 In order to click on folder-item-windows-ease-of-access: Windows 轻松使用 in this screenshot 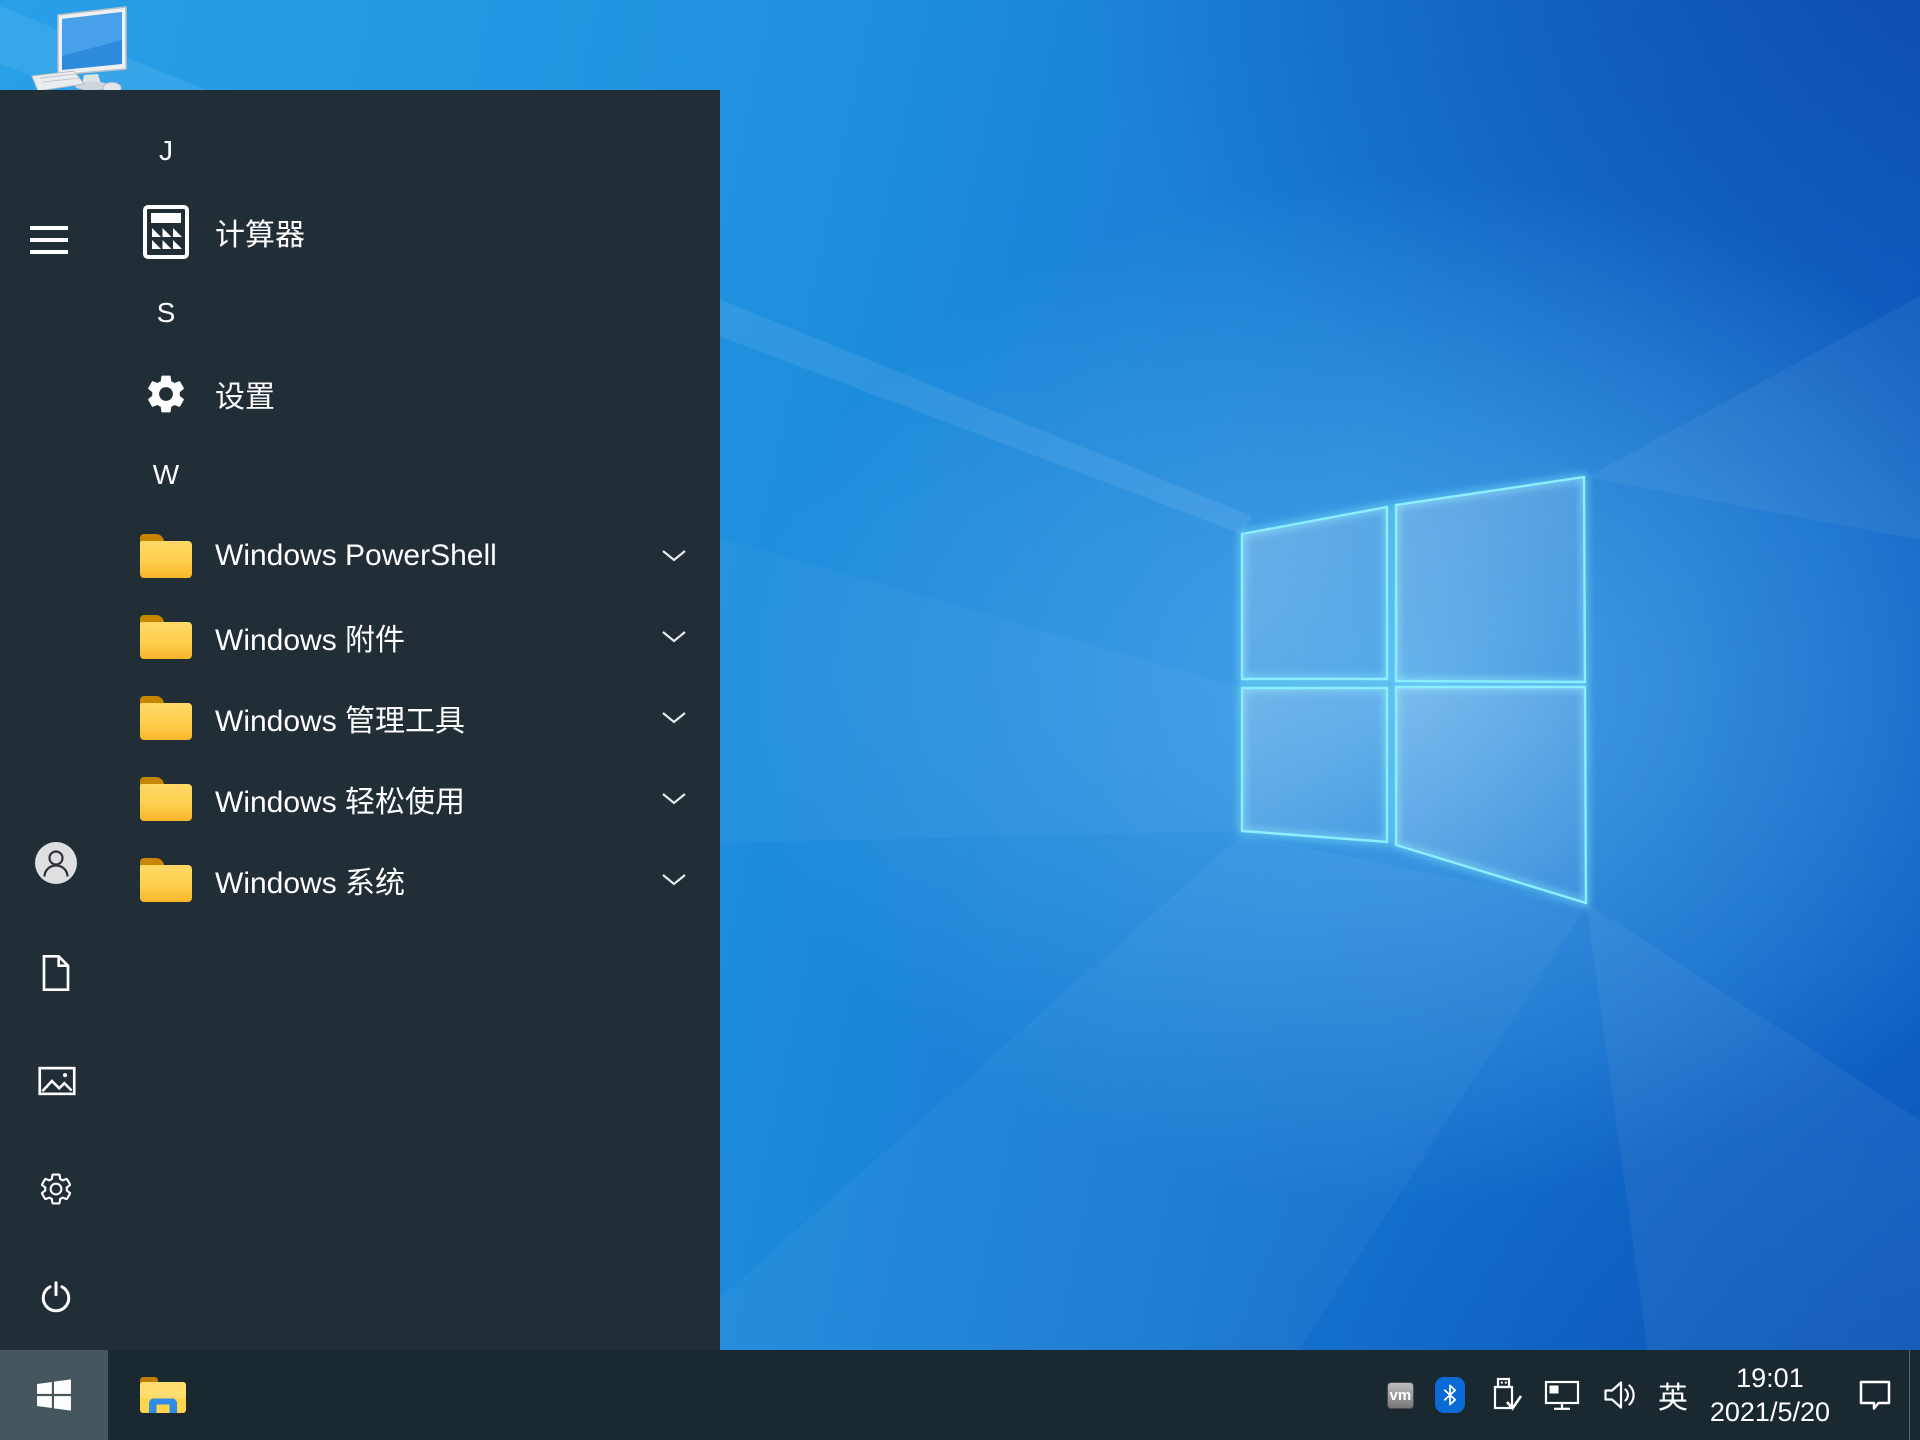, I will do `click(360, 798)`.